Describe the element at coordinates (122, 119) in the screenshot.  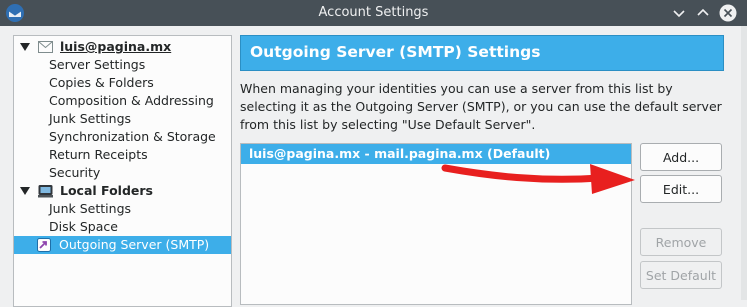
I see `tree-item-junk-settings: Junk Settings` at that location.